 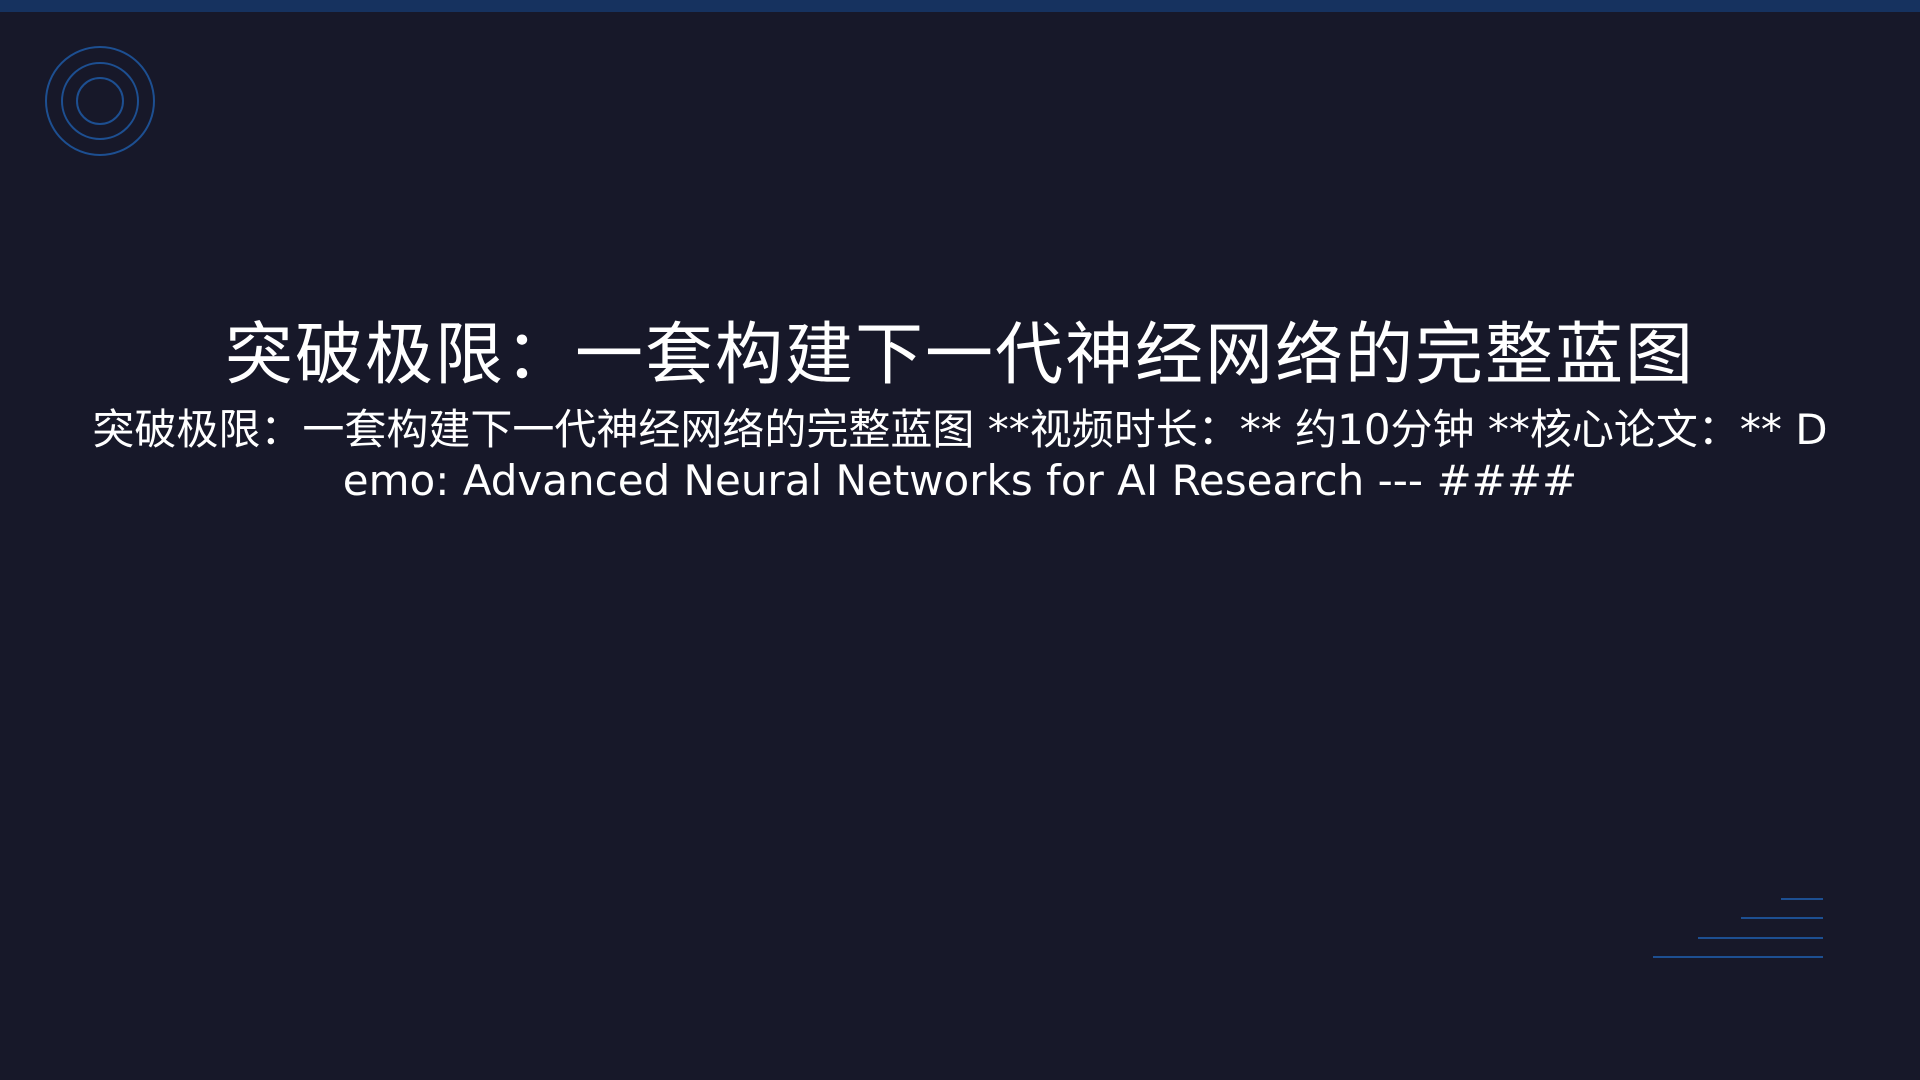 I want to click on top-accent-bar, so click(x=960, y=6).